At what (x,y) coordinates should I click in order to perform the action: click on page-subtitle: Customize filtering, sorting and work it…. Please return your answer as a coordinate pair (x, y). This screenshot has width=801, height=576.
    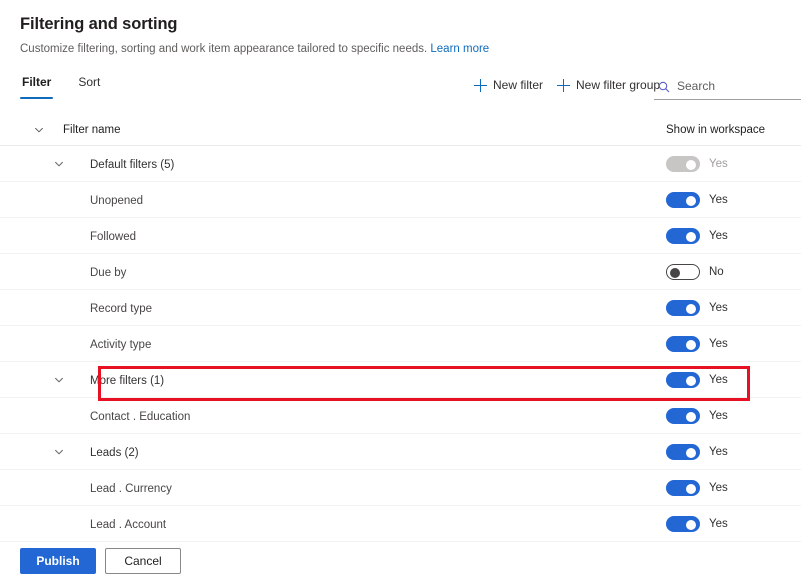
    Looking at the image, I should click on (400, 49).